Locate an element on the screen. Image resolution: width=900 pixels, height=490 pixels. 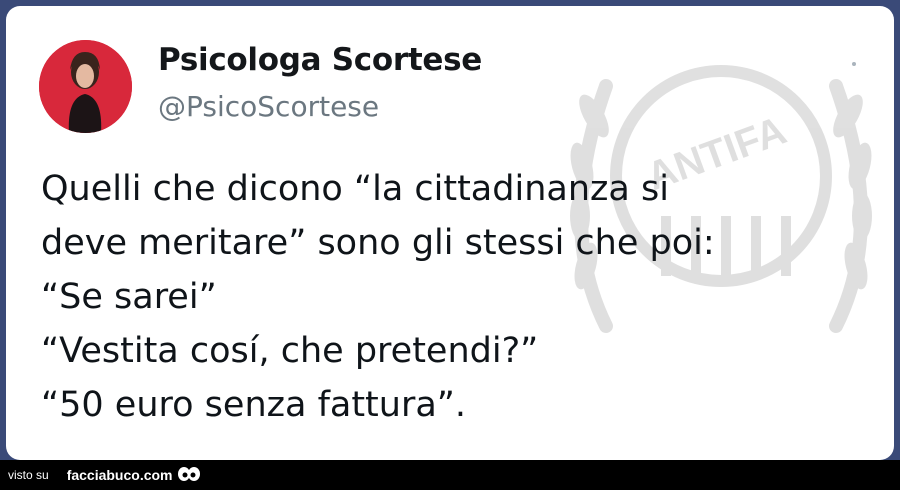
tweet-line: Quelli che dicono “la cittadinanza si is located at coordinates (355, 189).